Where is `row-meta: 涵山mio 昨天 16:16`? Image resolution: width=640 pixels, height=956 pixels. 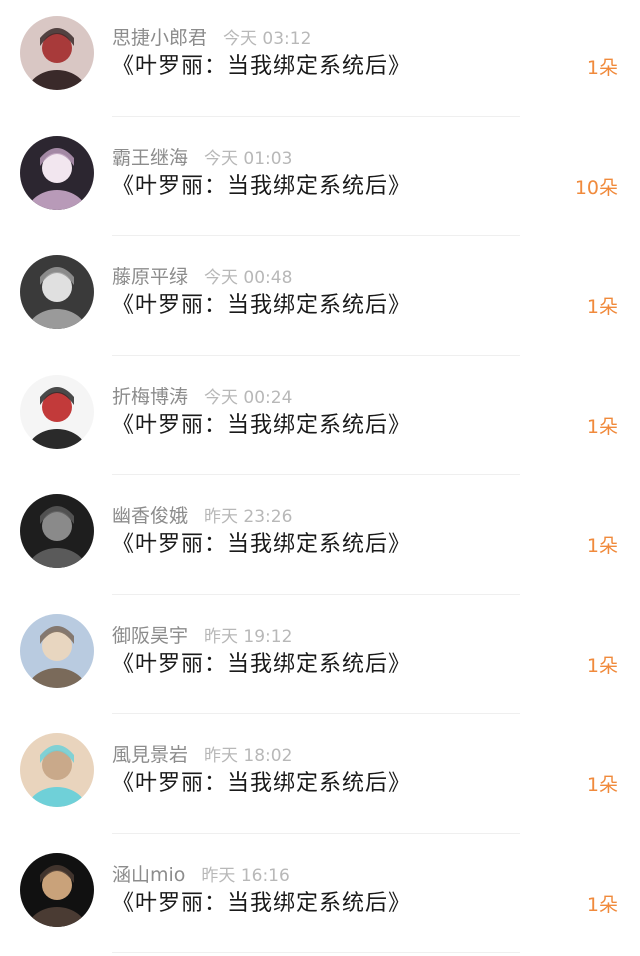
row-meta: 涵山mio 昨天 16:16 is located at coordinates (201, 875).